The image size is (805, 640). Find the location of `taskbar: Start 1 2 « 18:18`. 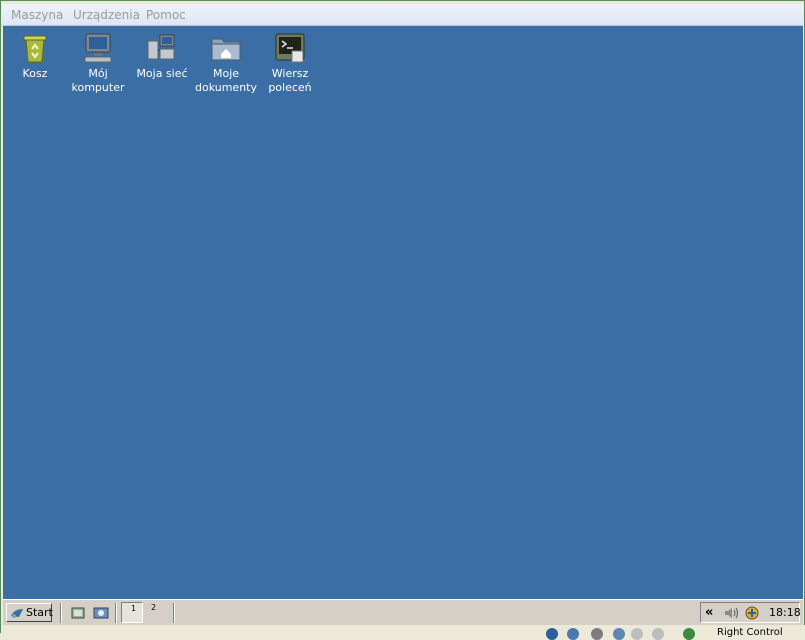

taskbar: Start 1 2 « 18:18 is located at coordinates (403, 612).